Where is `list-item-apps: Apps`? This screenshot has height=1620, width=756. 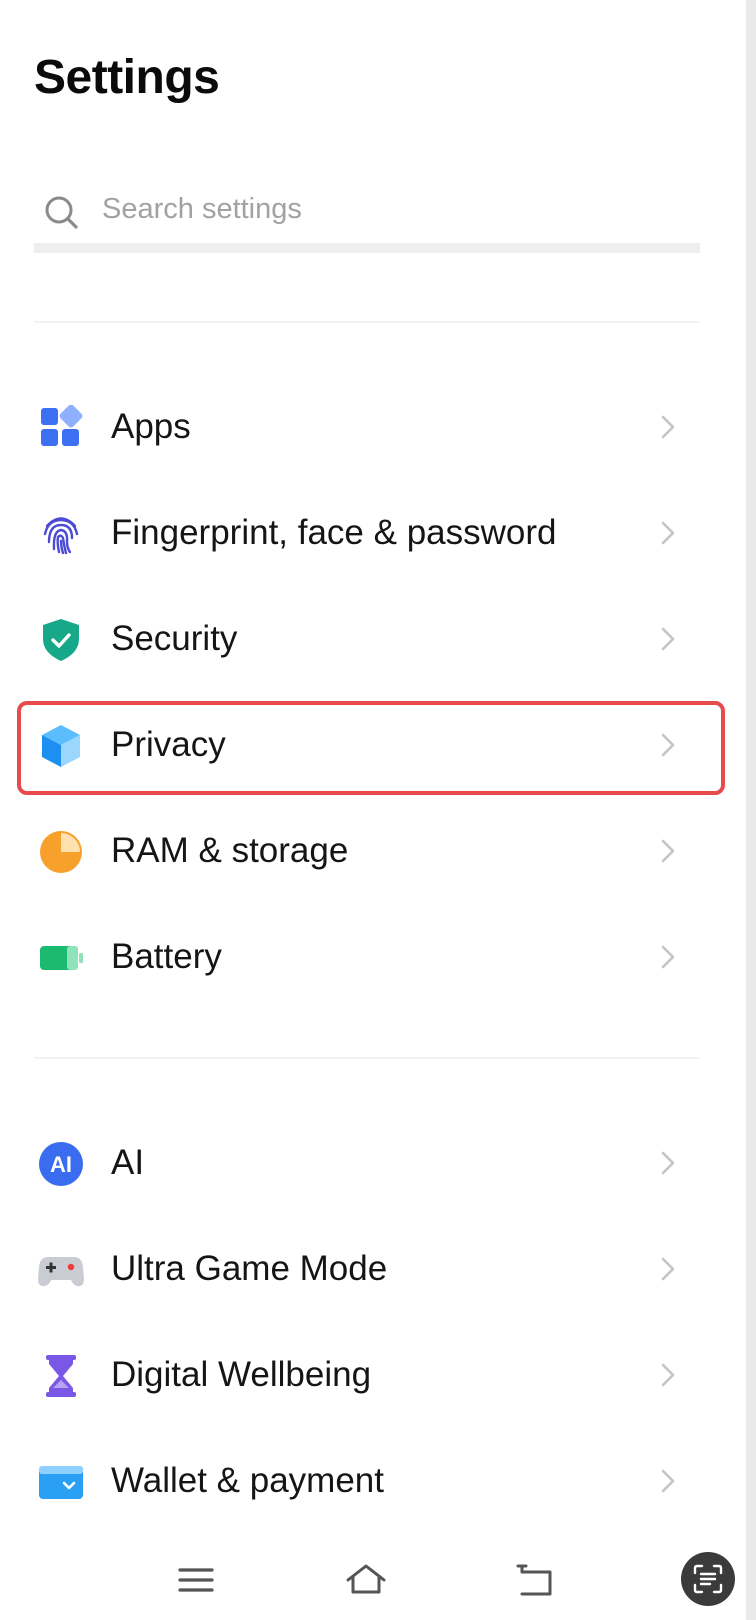
list-item-apps: Apps is located at coordinates (378, 427).